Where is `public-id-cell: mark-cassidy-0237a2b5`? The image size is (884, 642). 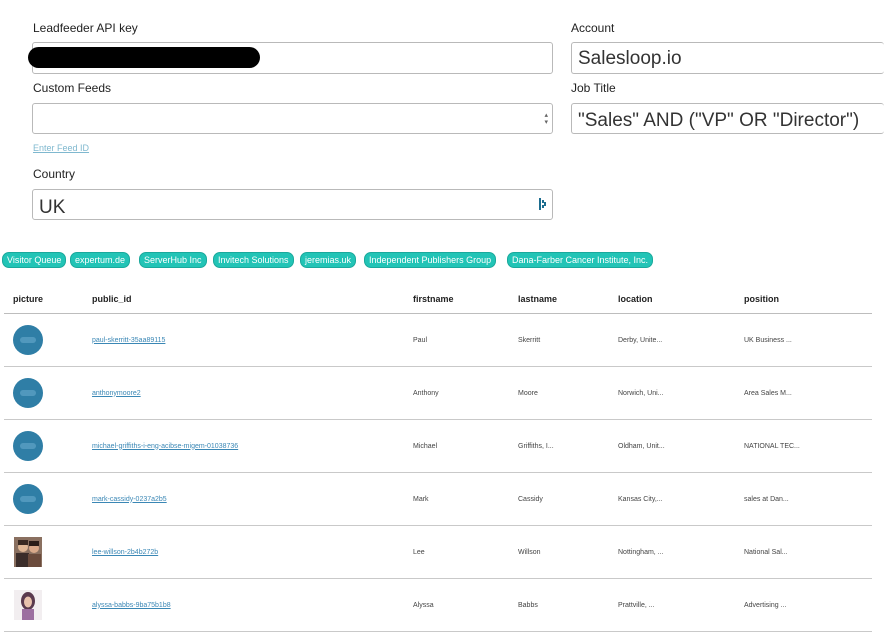
public-id-cell: mark-cassidy-0237a2b5 is located at coordinates (252, 499).